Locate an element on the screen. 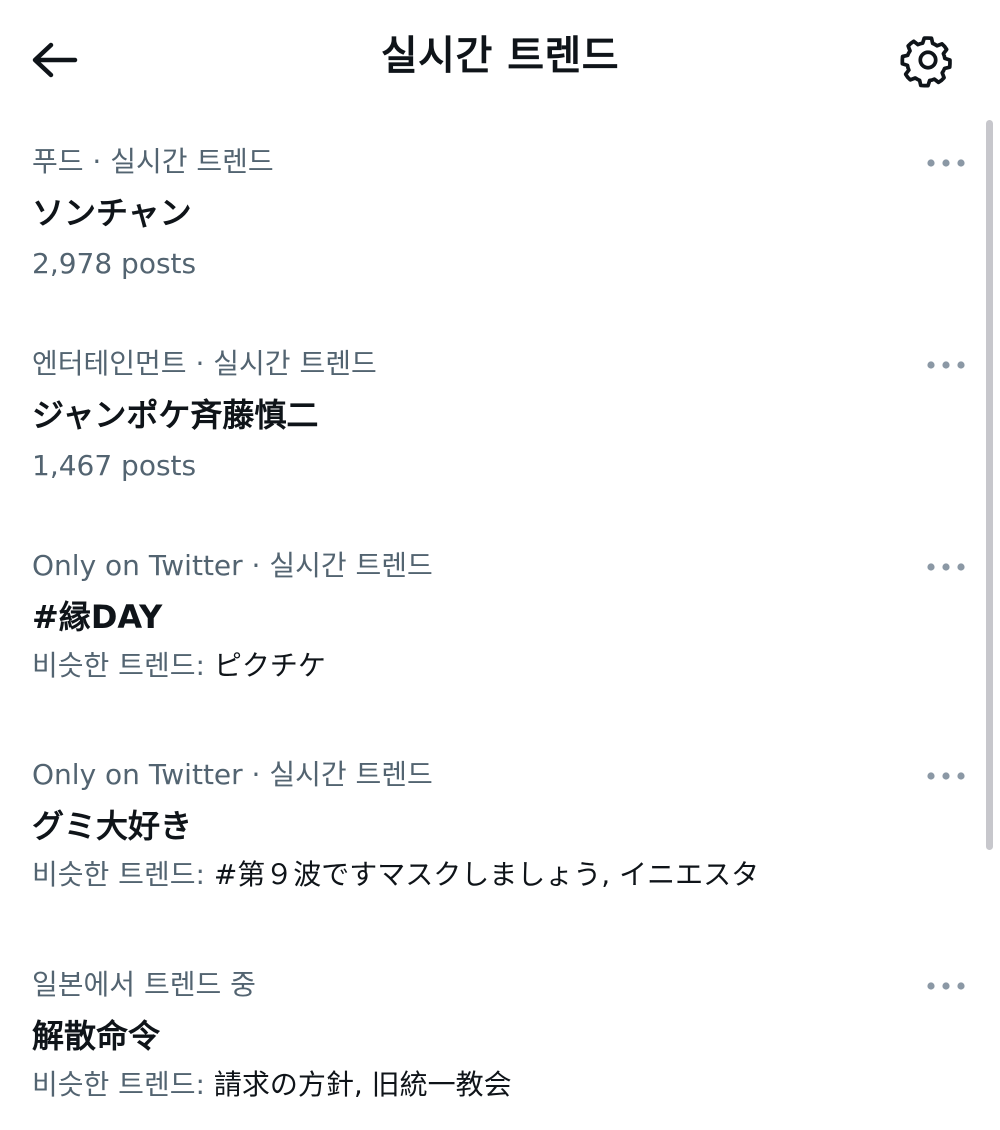  related-trends: 비슷한 트렌드: 請求の方針, 旧統一教会 is located at coordinates (272, 1085).